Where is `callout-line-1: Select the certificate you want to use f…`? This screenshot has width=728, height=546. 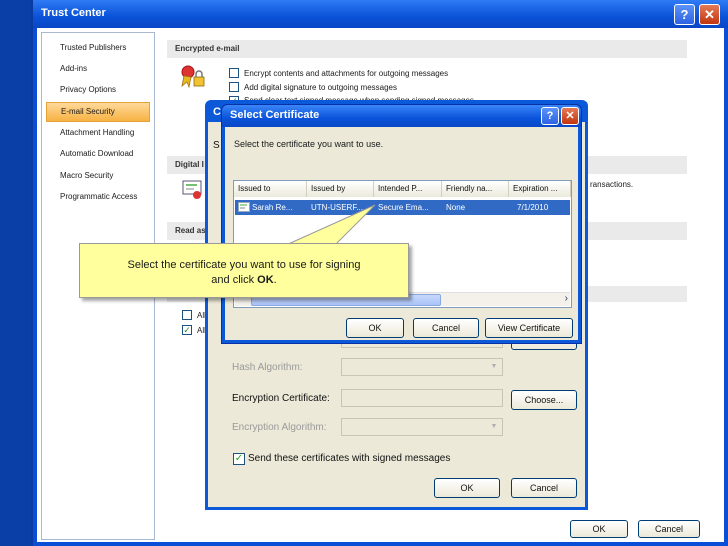
callout-line-1: Select the certificate you want to use f… is located at coordinates (244, 265).